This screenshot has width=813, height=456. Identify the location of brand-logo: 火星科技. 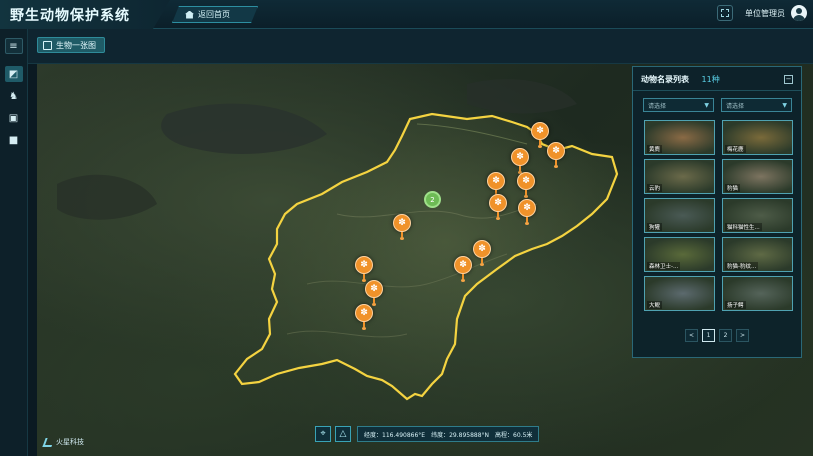
(63, 442).